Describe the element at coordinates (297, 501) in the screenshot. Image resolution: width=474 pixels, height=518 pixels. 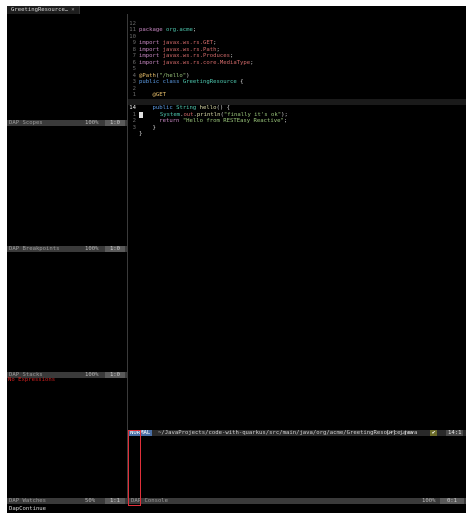
I see `dap-console-statusline: DAP Console 100% 0:1` at that location.